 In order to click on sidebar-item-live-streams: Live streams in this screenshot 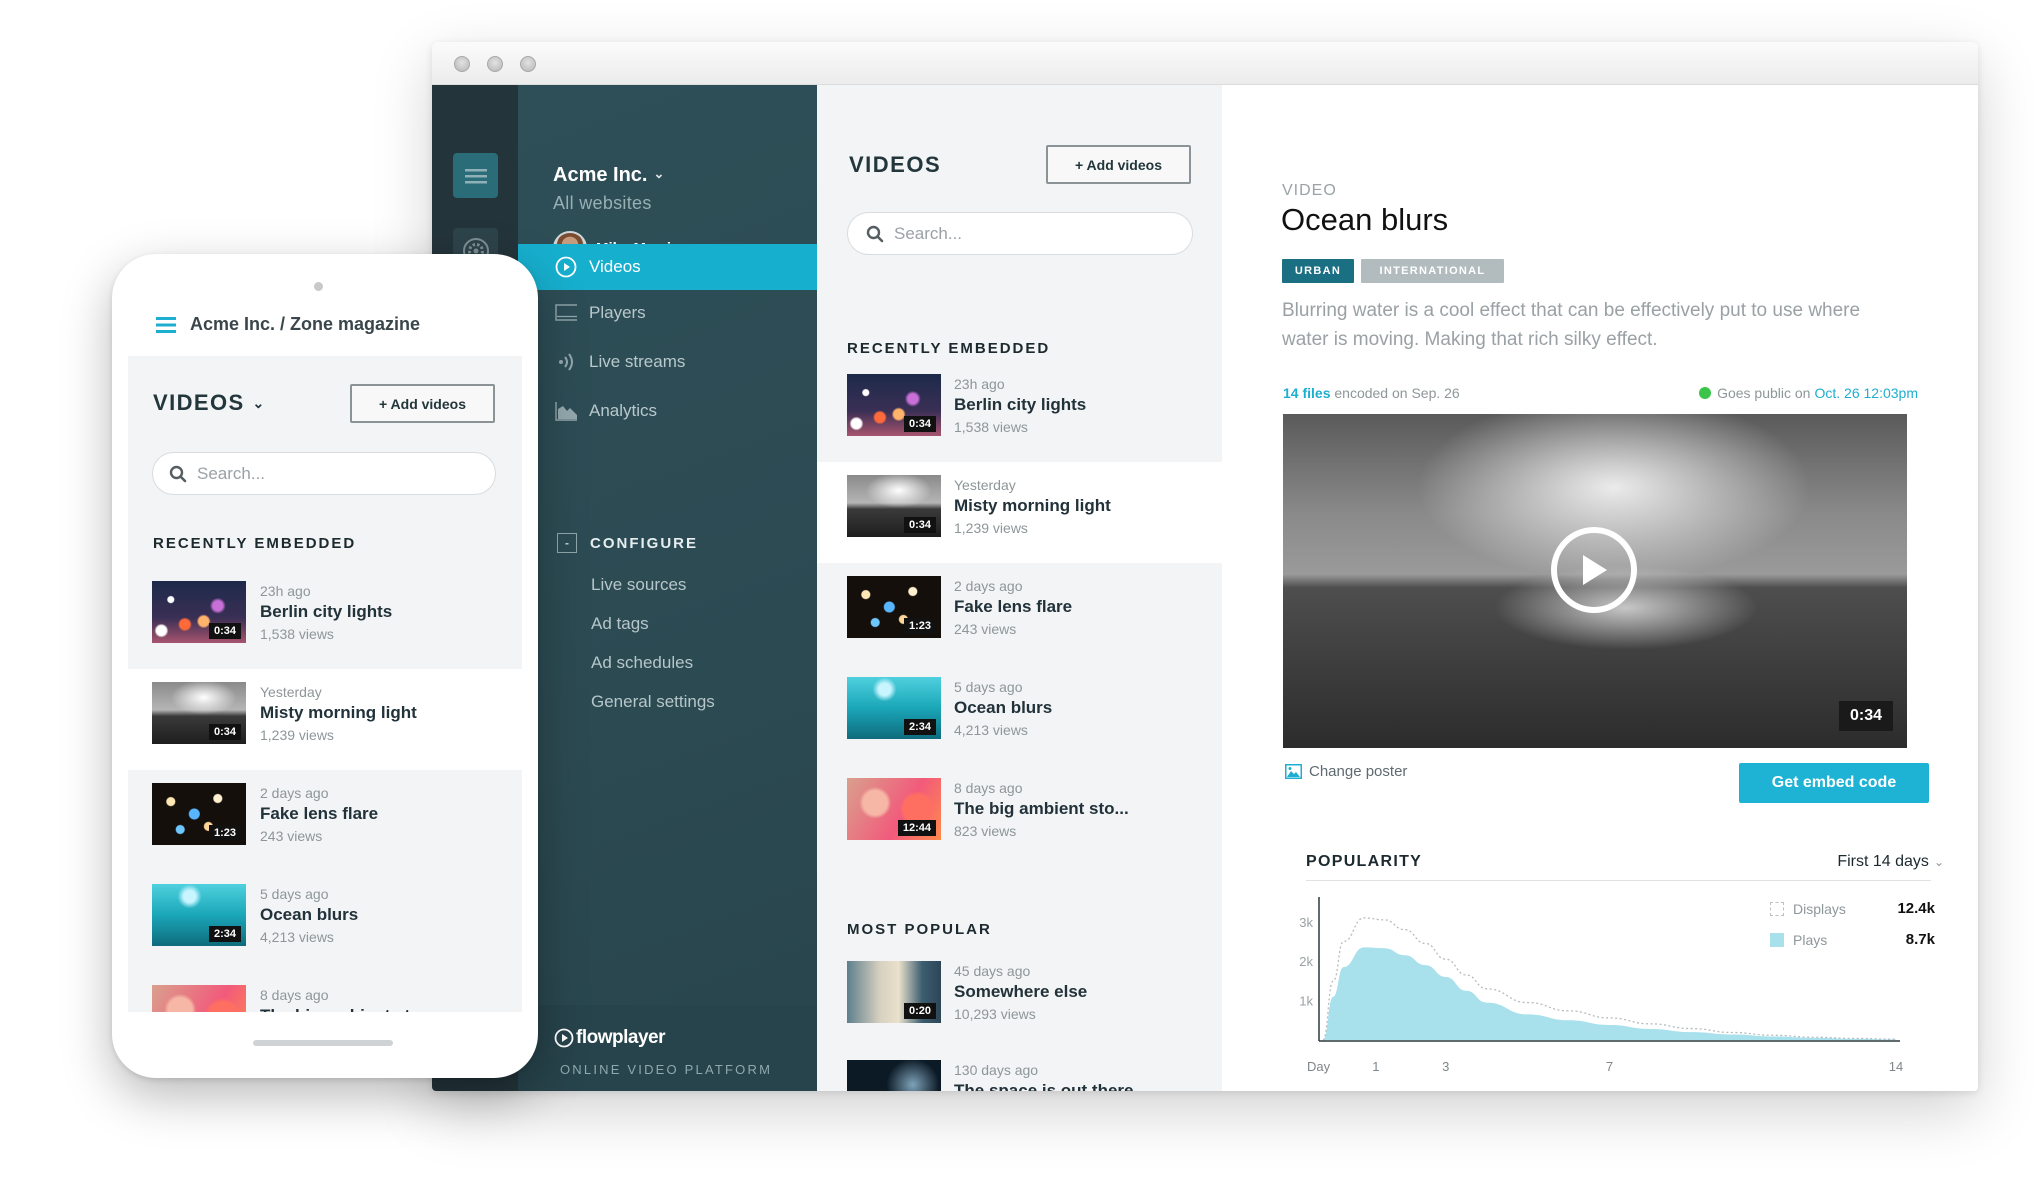, I will do `click(667, 362)`.